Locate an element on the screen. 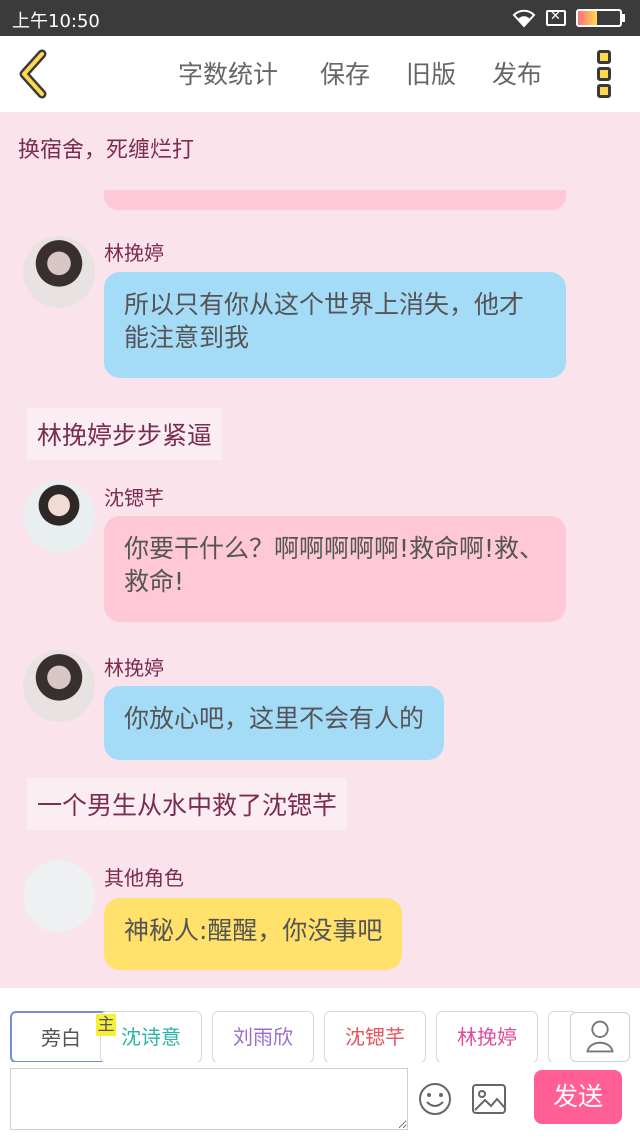 The height and width of the screenshot is (1138, 640). avatar-other is located at coordinates (59, 896).